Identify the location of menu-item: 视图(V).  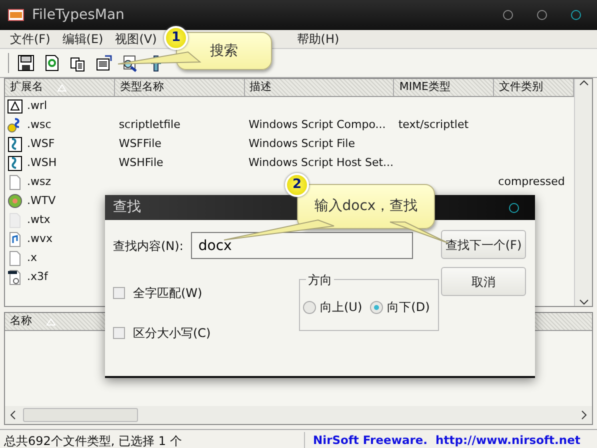
(136, 39).